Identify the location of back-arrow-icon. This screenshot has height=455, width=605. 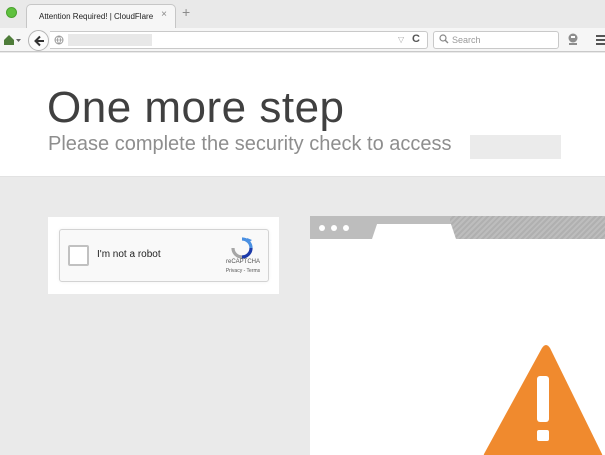
(39, 41).